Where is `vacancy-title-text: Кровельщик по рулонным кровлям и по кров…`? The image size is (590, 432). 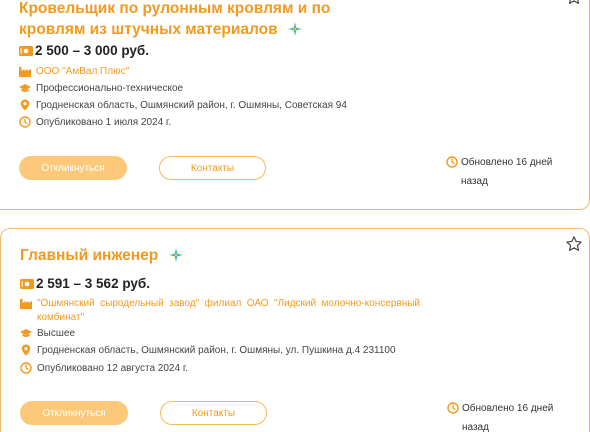 vacancy-title-text: Кровельщик по рулонным кровлям и по кров… is located at coordinates (174, 19).